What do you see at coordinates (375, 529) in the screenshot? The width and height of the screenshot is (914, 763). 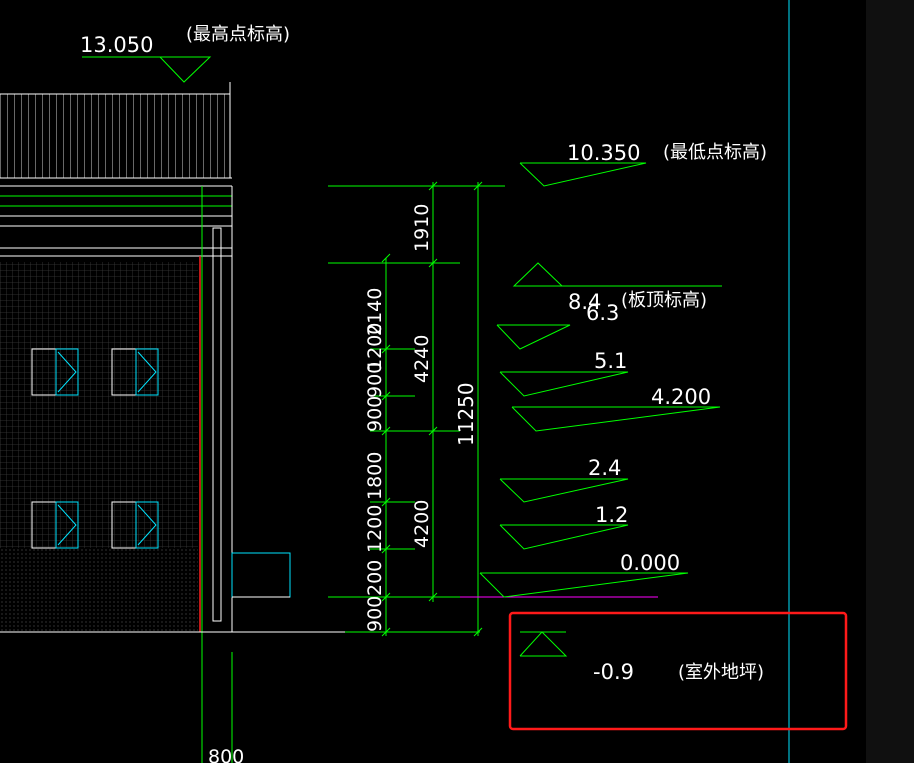 I see `dimension-1200-a: 1200` at bounding box center [375, 529].